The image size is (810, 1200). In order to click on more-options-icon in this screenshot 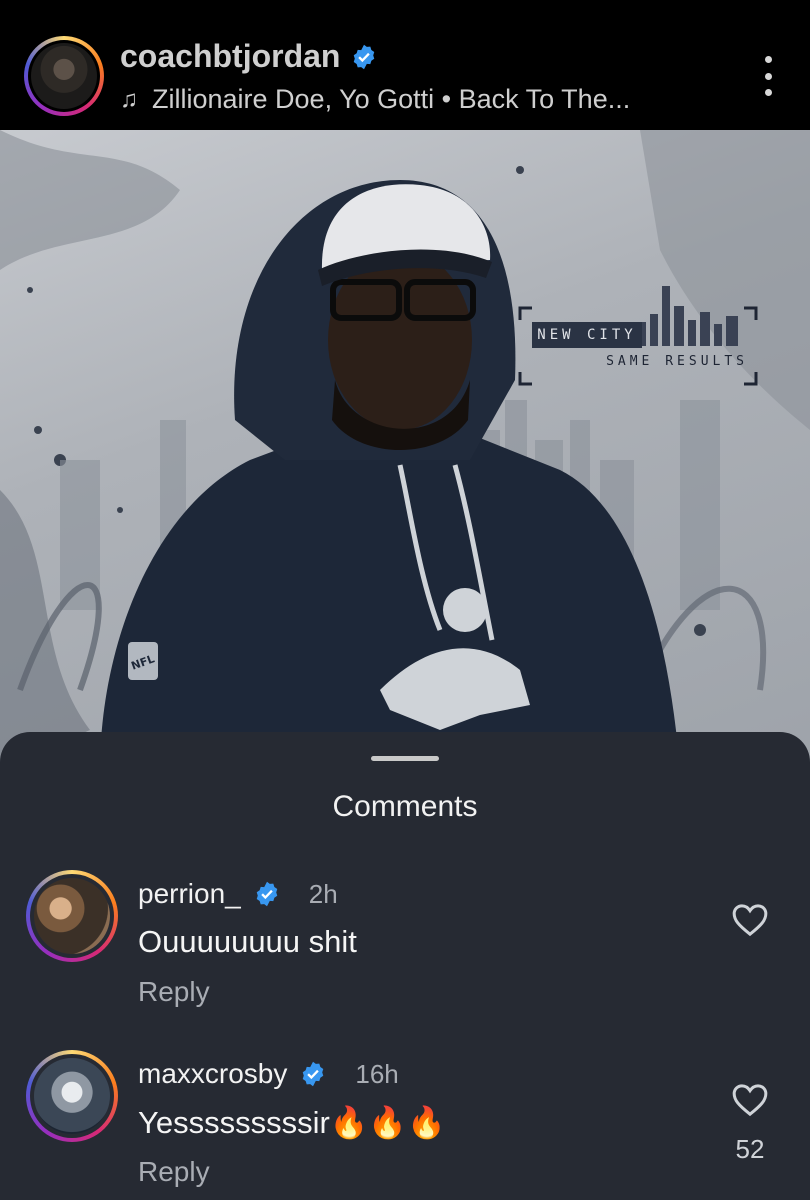, I will do `click(768, 76)`.